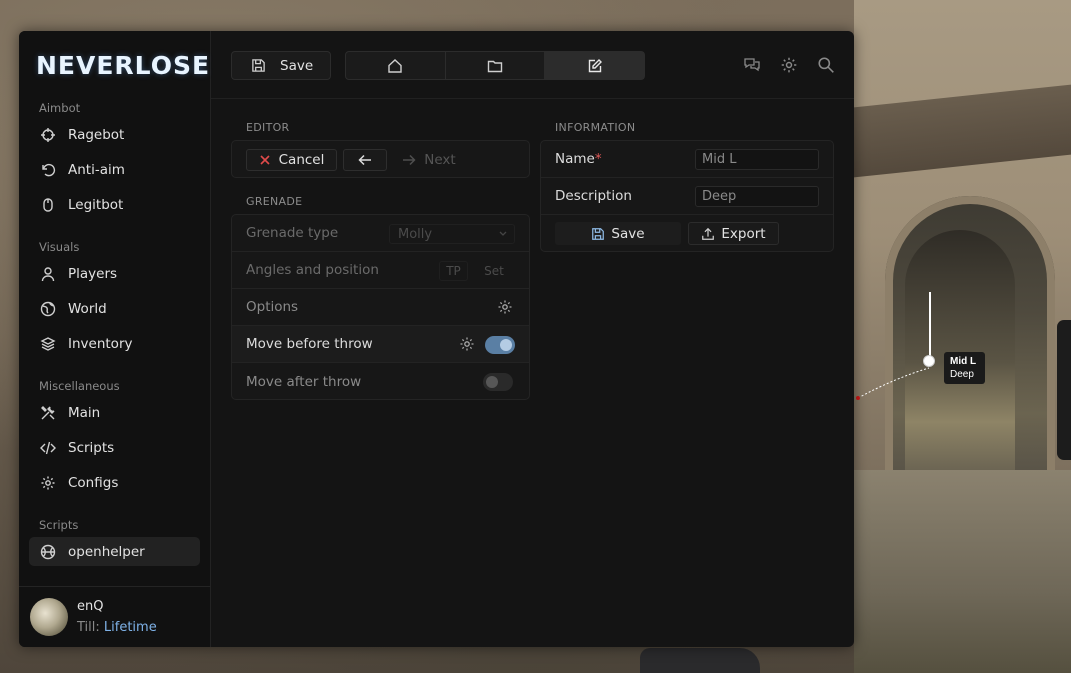 This screenshot has height=673, width=1071. I want to click on chat-icon, so click(752, 65).